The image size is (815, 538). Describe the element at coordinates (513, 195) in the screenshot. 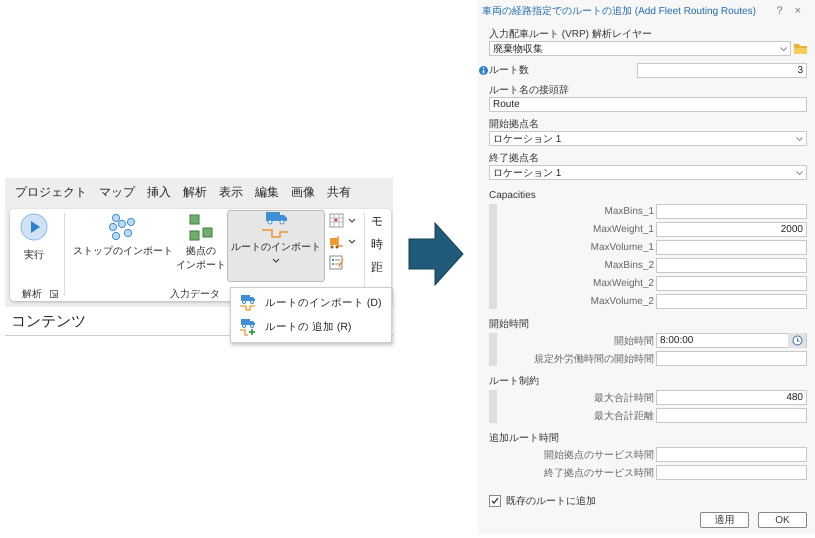

I see `section-title: Capacities` at that location.